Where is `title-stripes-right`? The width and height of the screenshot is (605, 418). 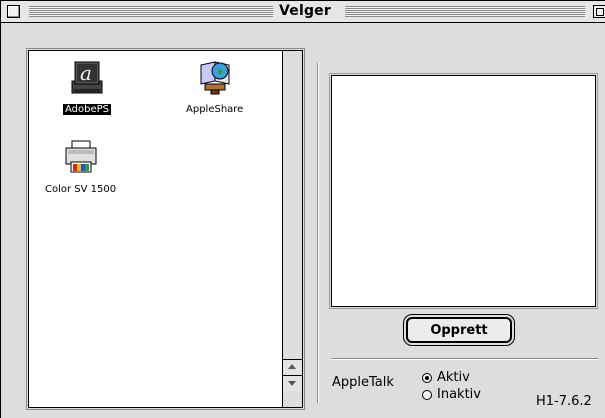 title-stripes-right is located at coordinates (465, 11).